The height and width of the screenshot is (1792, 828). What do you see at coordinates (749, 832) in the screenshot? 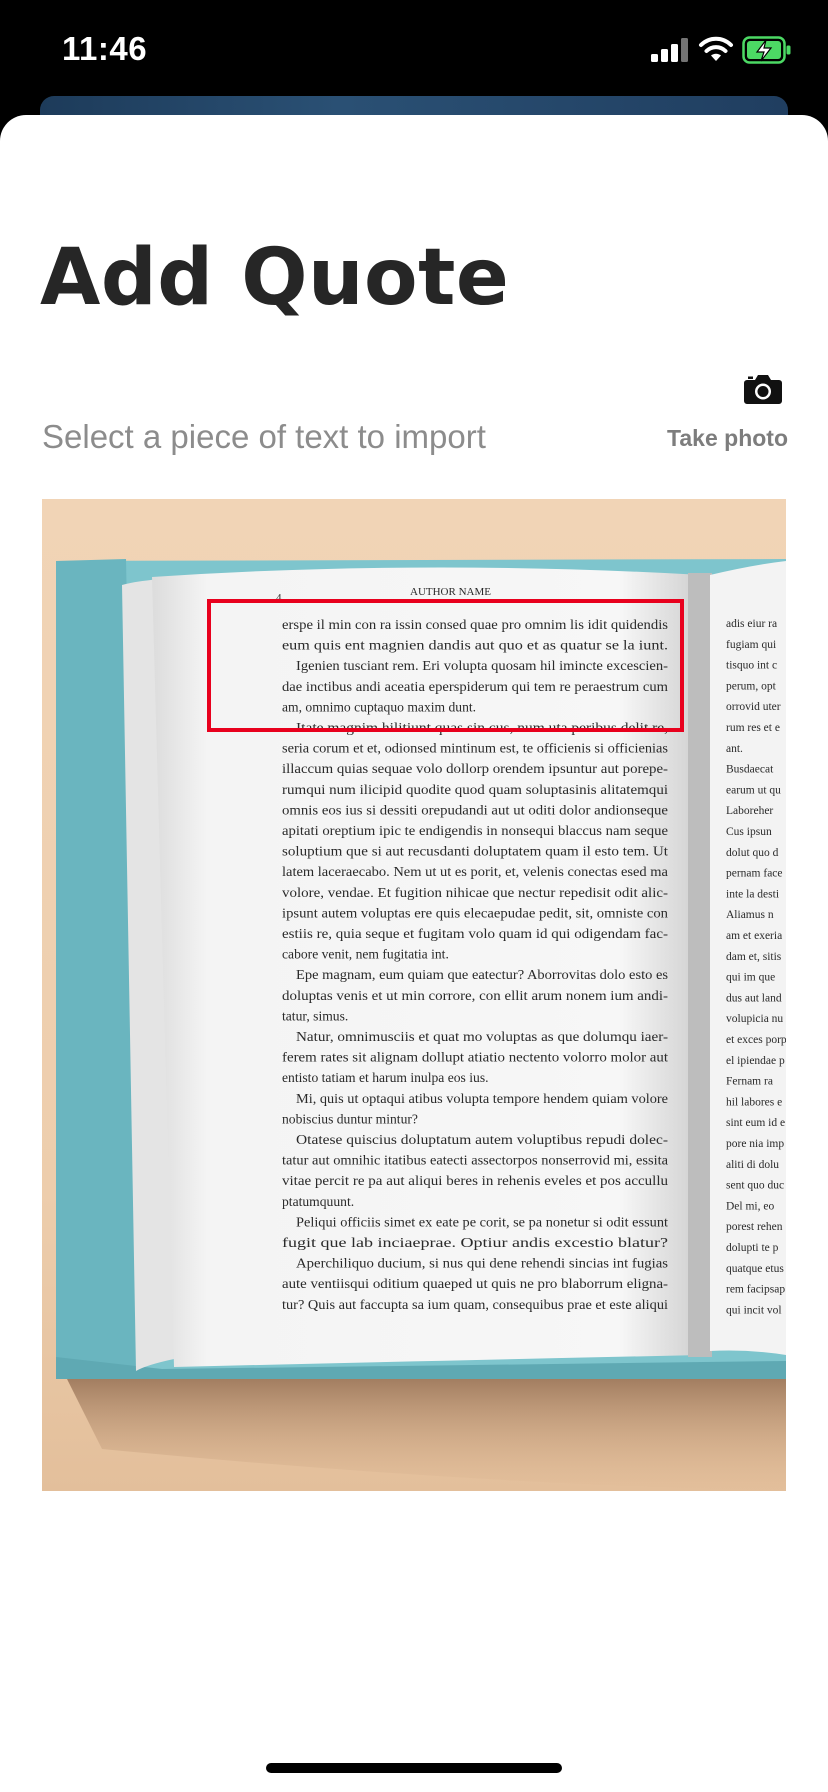
I see `right-page-text-line: Cus ipsun` at bounding box center [749, 832].